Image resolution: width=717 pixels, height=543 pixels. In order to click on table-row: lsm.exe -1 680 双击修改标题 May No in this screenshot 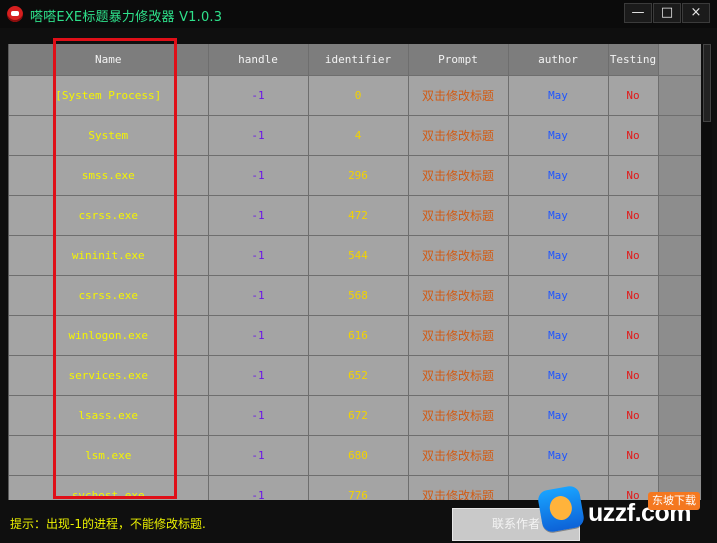, I will do `click(355, 455)`.